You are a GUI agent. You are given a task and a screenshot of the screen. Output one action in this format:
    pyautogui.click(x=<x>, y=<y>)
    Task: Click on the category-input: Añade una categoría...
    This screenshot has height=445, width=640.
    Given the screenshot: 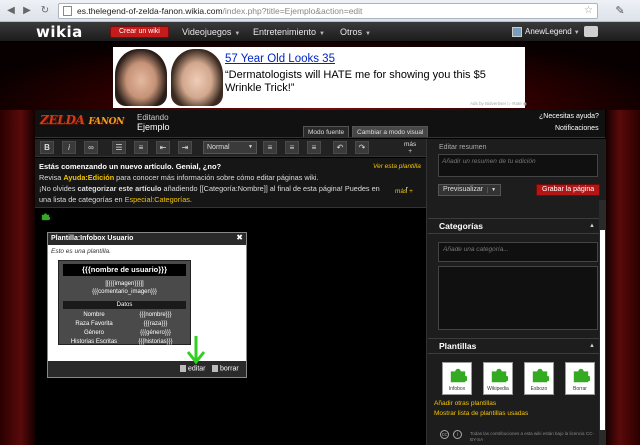 What is the action you would take?
    pyautogui.click(x=518, y=252)
    